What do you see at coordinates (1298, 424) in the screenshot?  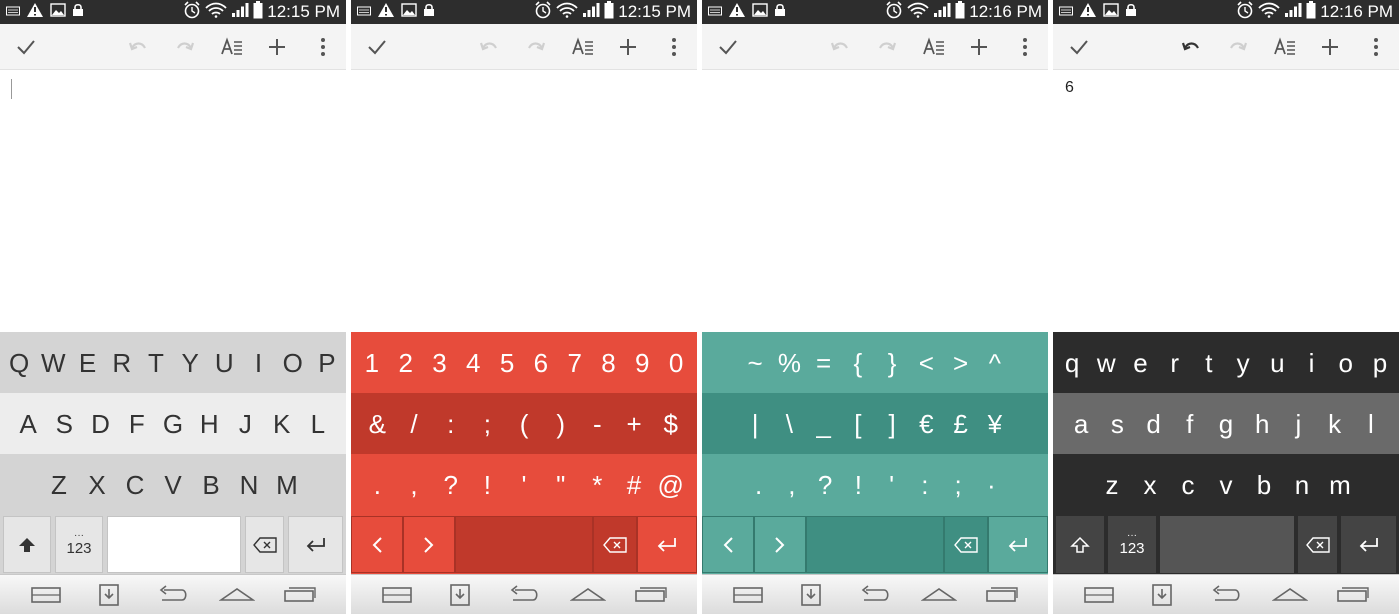 I see `key: j` at bounding box center [1298, 424].